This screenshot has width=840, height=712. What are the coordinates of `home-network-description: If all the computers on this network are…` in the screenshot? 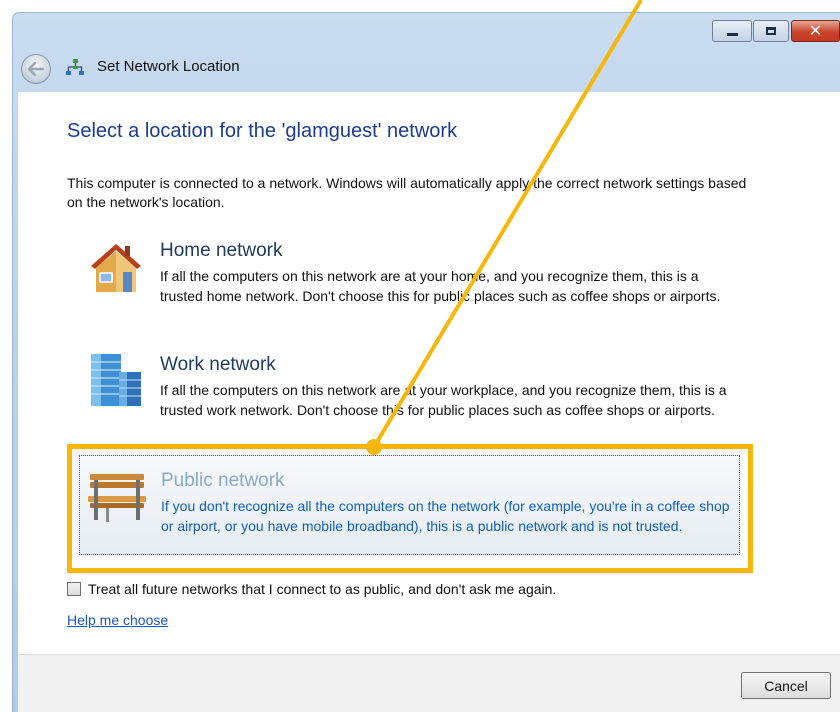 It's located at (440, 286).